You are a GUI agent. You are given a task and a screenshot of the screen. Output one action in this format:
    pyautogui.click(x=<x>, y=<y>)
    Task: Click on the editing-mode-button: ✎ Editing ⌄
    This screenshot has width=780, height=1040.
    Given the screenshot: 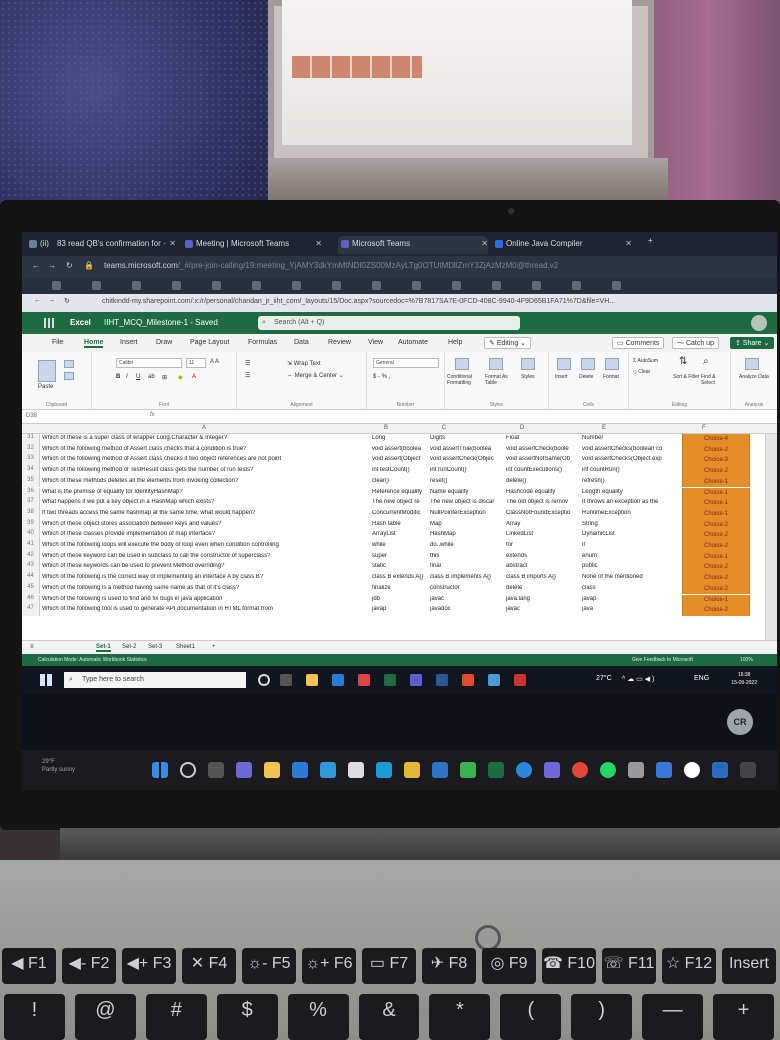 What is the action you would take?
    pyautogui.click(x=508, y=343)
    